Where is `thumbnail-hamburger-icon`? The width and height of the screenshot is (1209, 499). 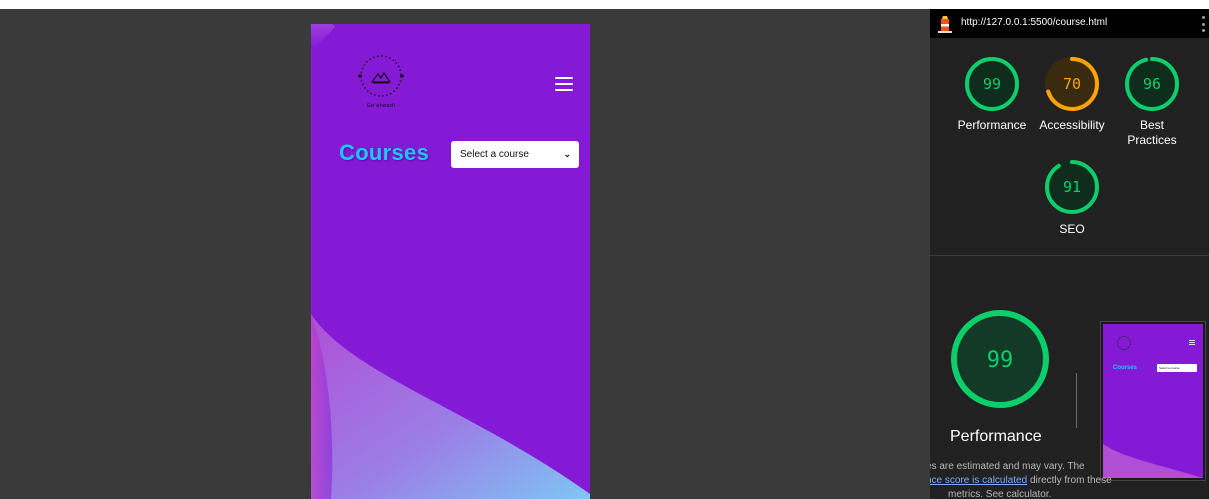
thumbnail-hamburger-icon is located at coordinates (1192, 342).